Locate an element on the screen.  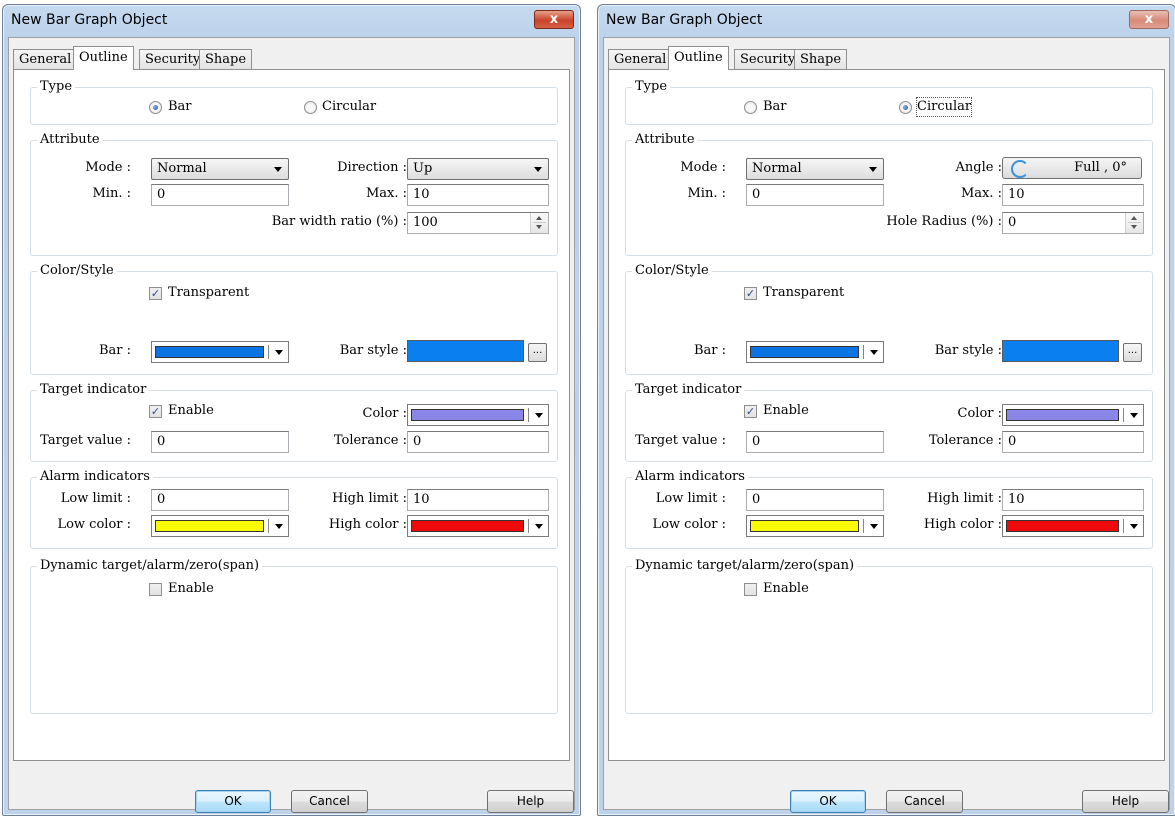
bar-style-label: Bar style : is located at coordinates (373, 350).